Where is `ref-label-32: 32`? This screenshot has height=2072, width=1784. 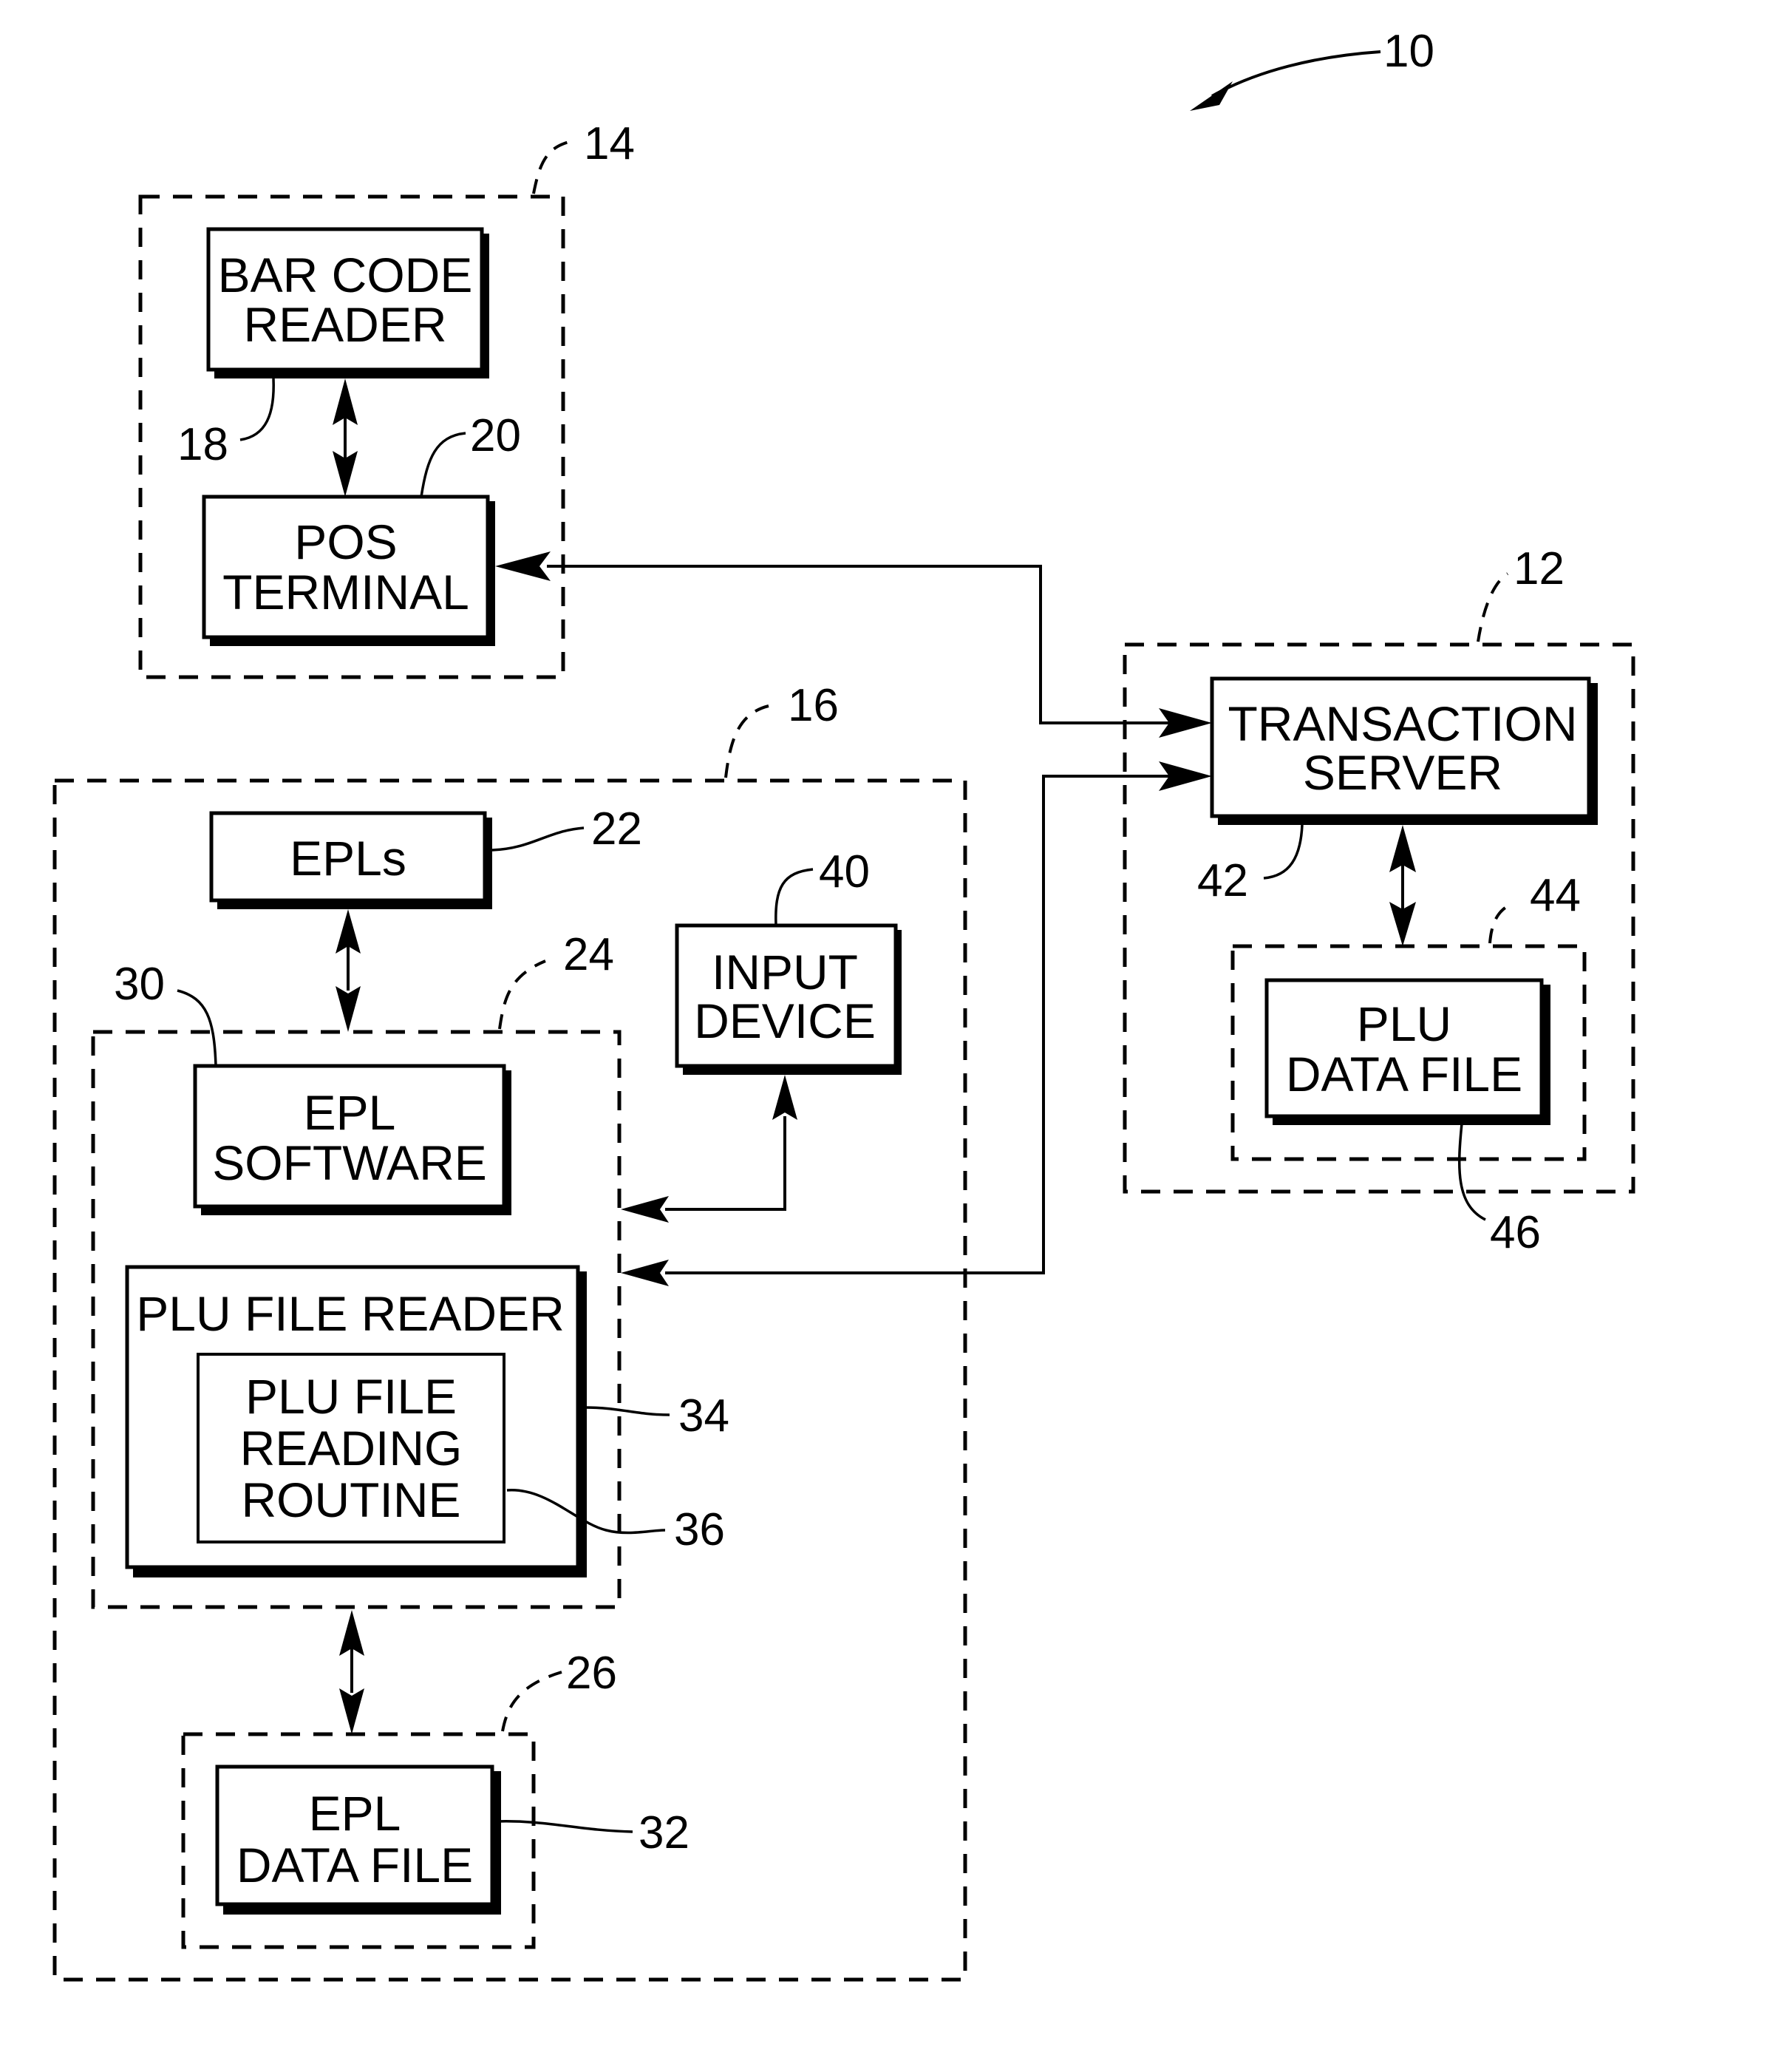 ref-label-32: 32 is located at coordinates (664, 1832).